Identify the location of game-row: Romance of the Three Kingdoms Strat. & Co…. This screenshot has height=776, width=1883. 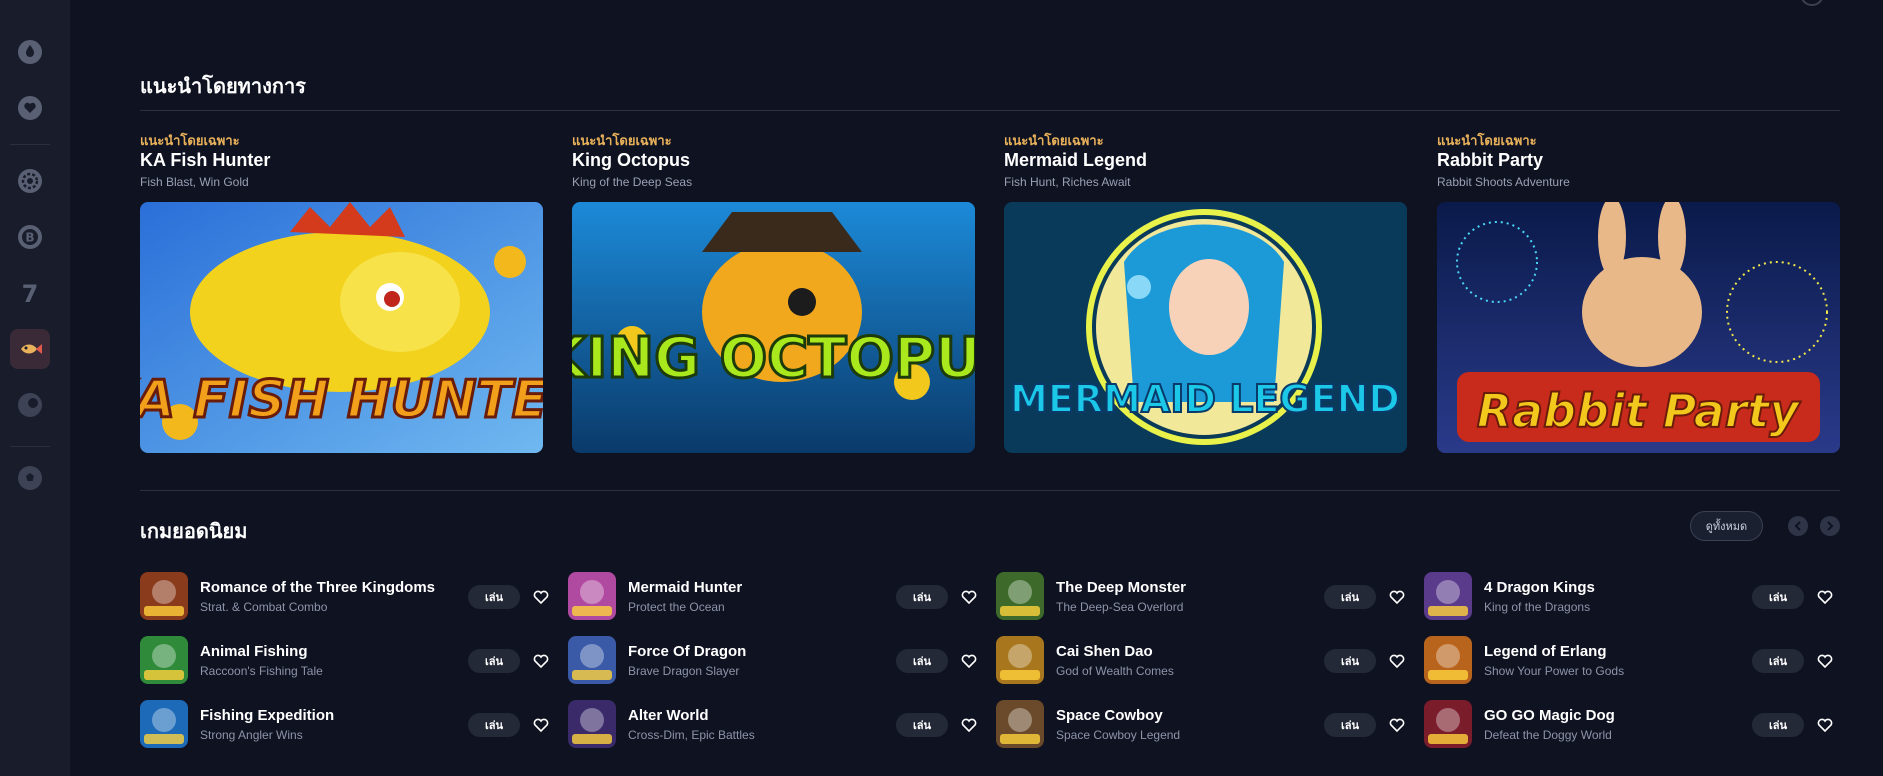
(345, 597).